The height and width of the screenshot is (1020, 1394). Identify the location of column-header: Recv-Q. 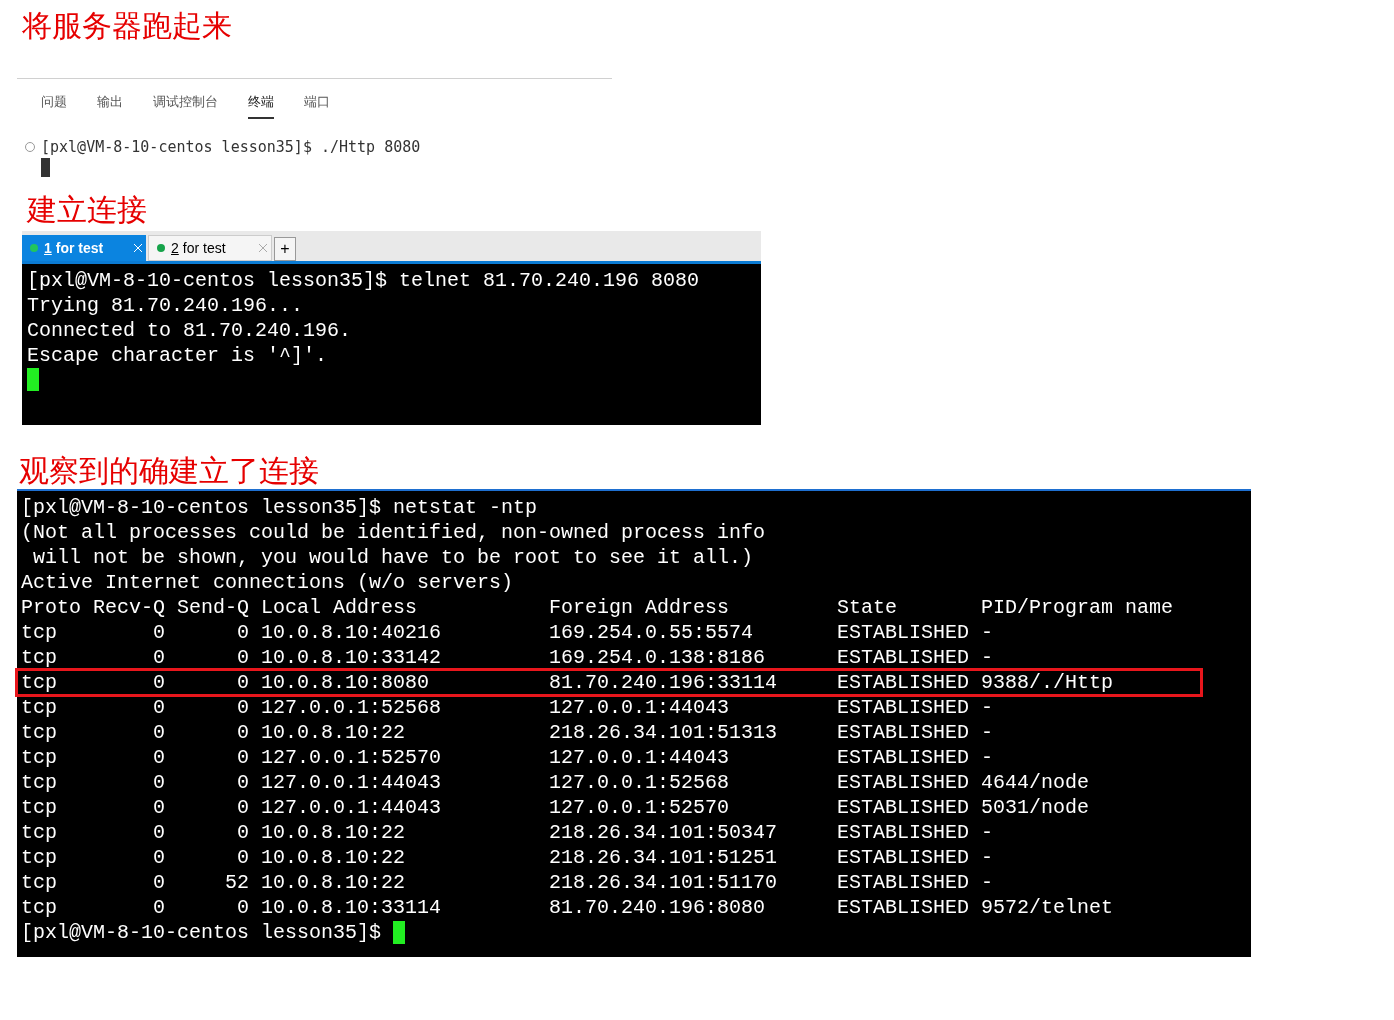
(128, 607).